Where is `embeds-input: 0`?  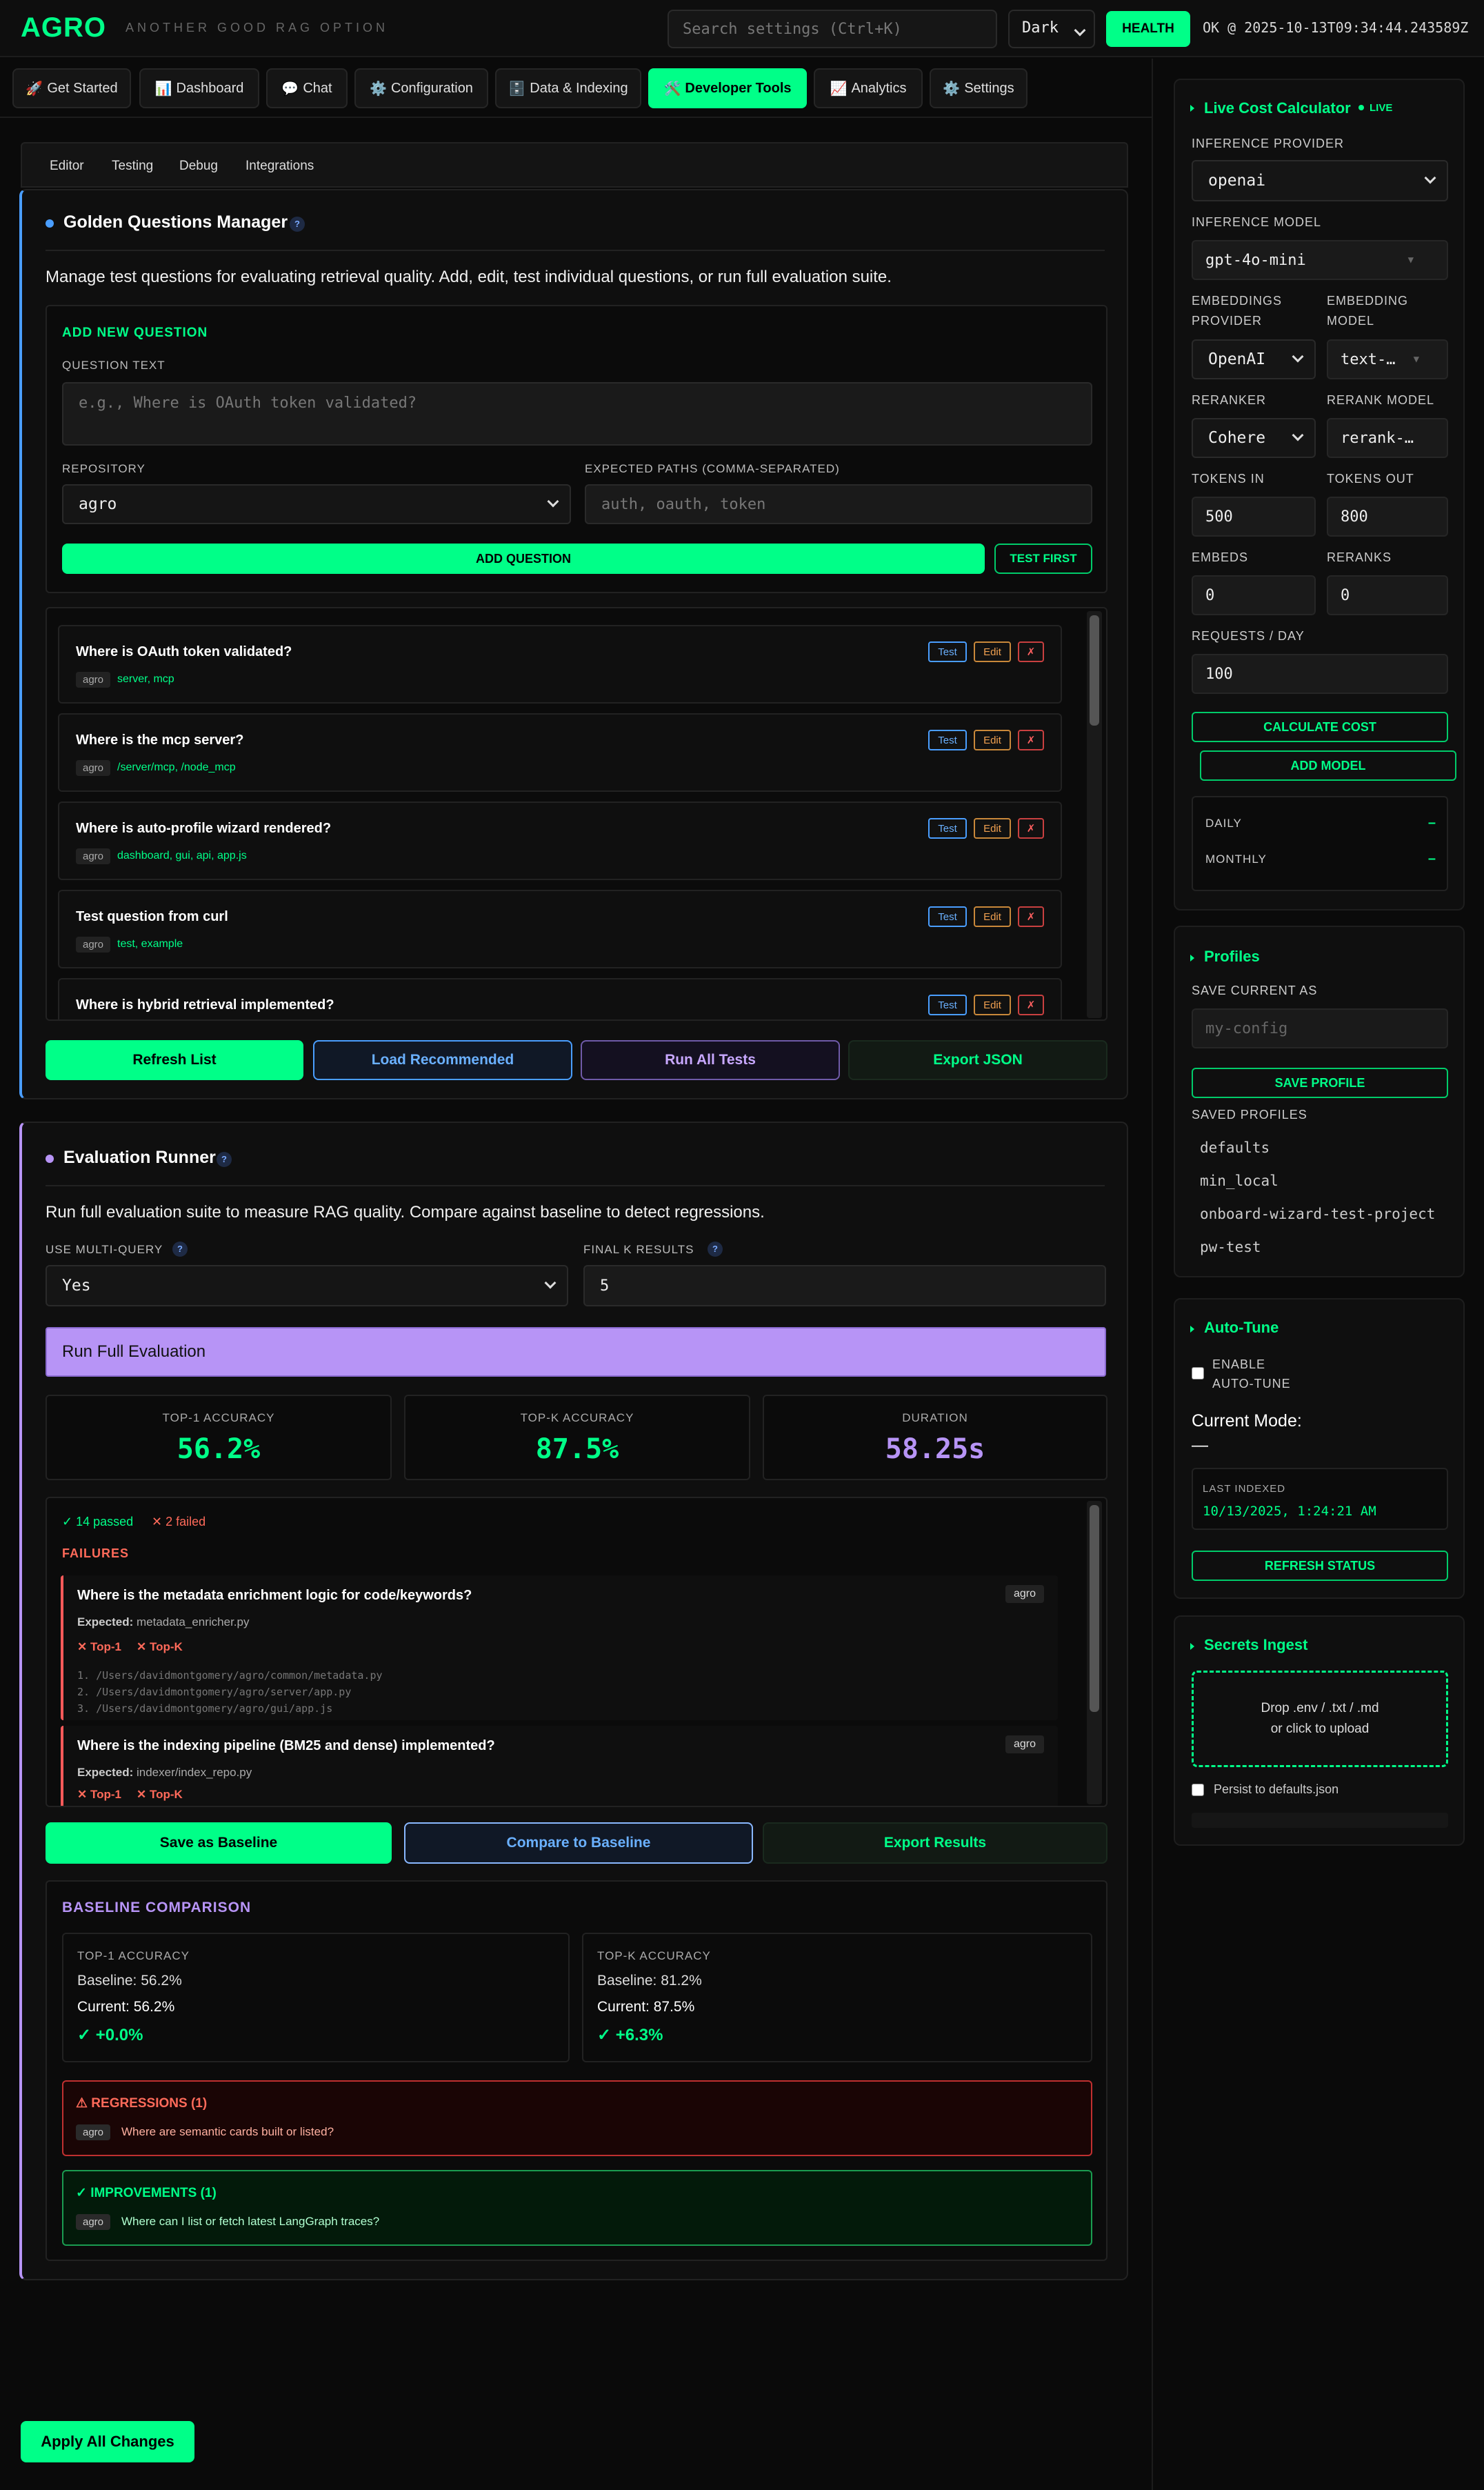
embeds-input: 0 is located at coordinates (1254, 595).